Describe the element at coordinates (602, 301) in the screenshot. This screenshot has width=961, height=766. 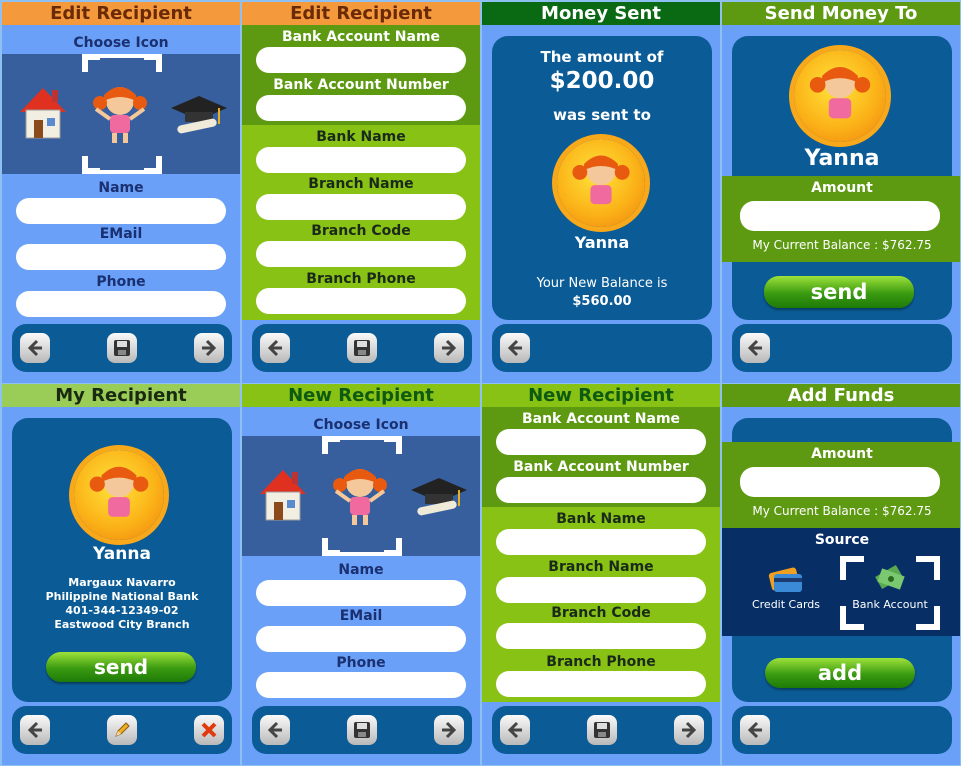
I see `new-balance-value: $560.00` at that location.